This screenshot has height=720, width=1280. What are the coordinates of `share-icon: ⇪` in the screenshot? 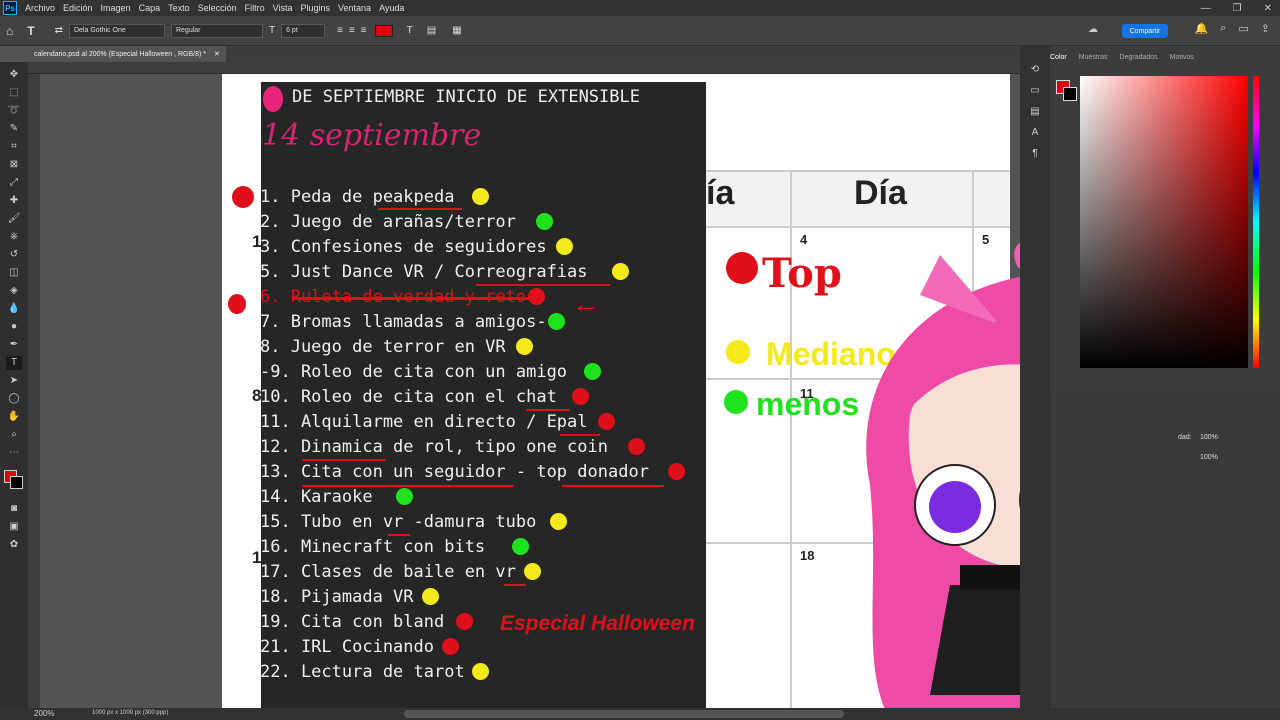 It's located at (1265, 28).